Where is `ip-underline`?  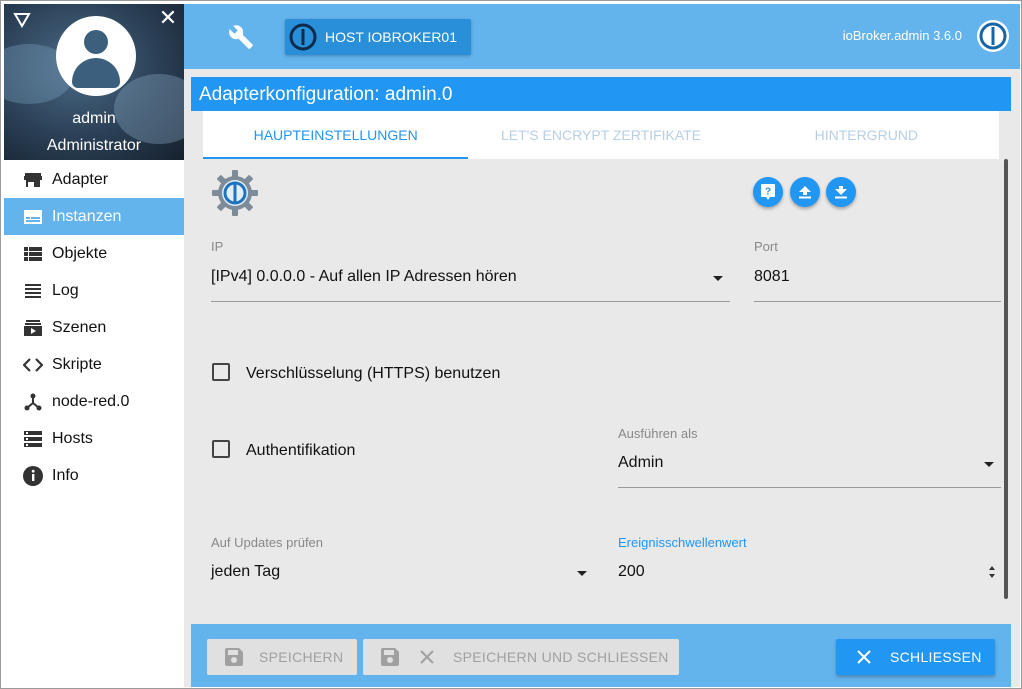 ip-underline is located at coordinates (470, 301).